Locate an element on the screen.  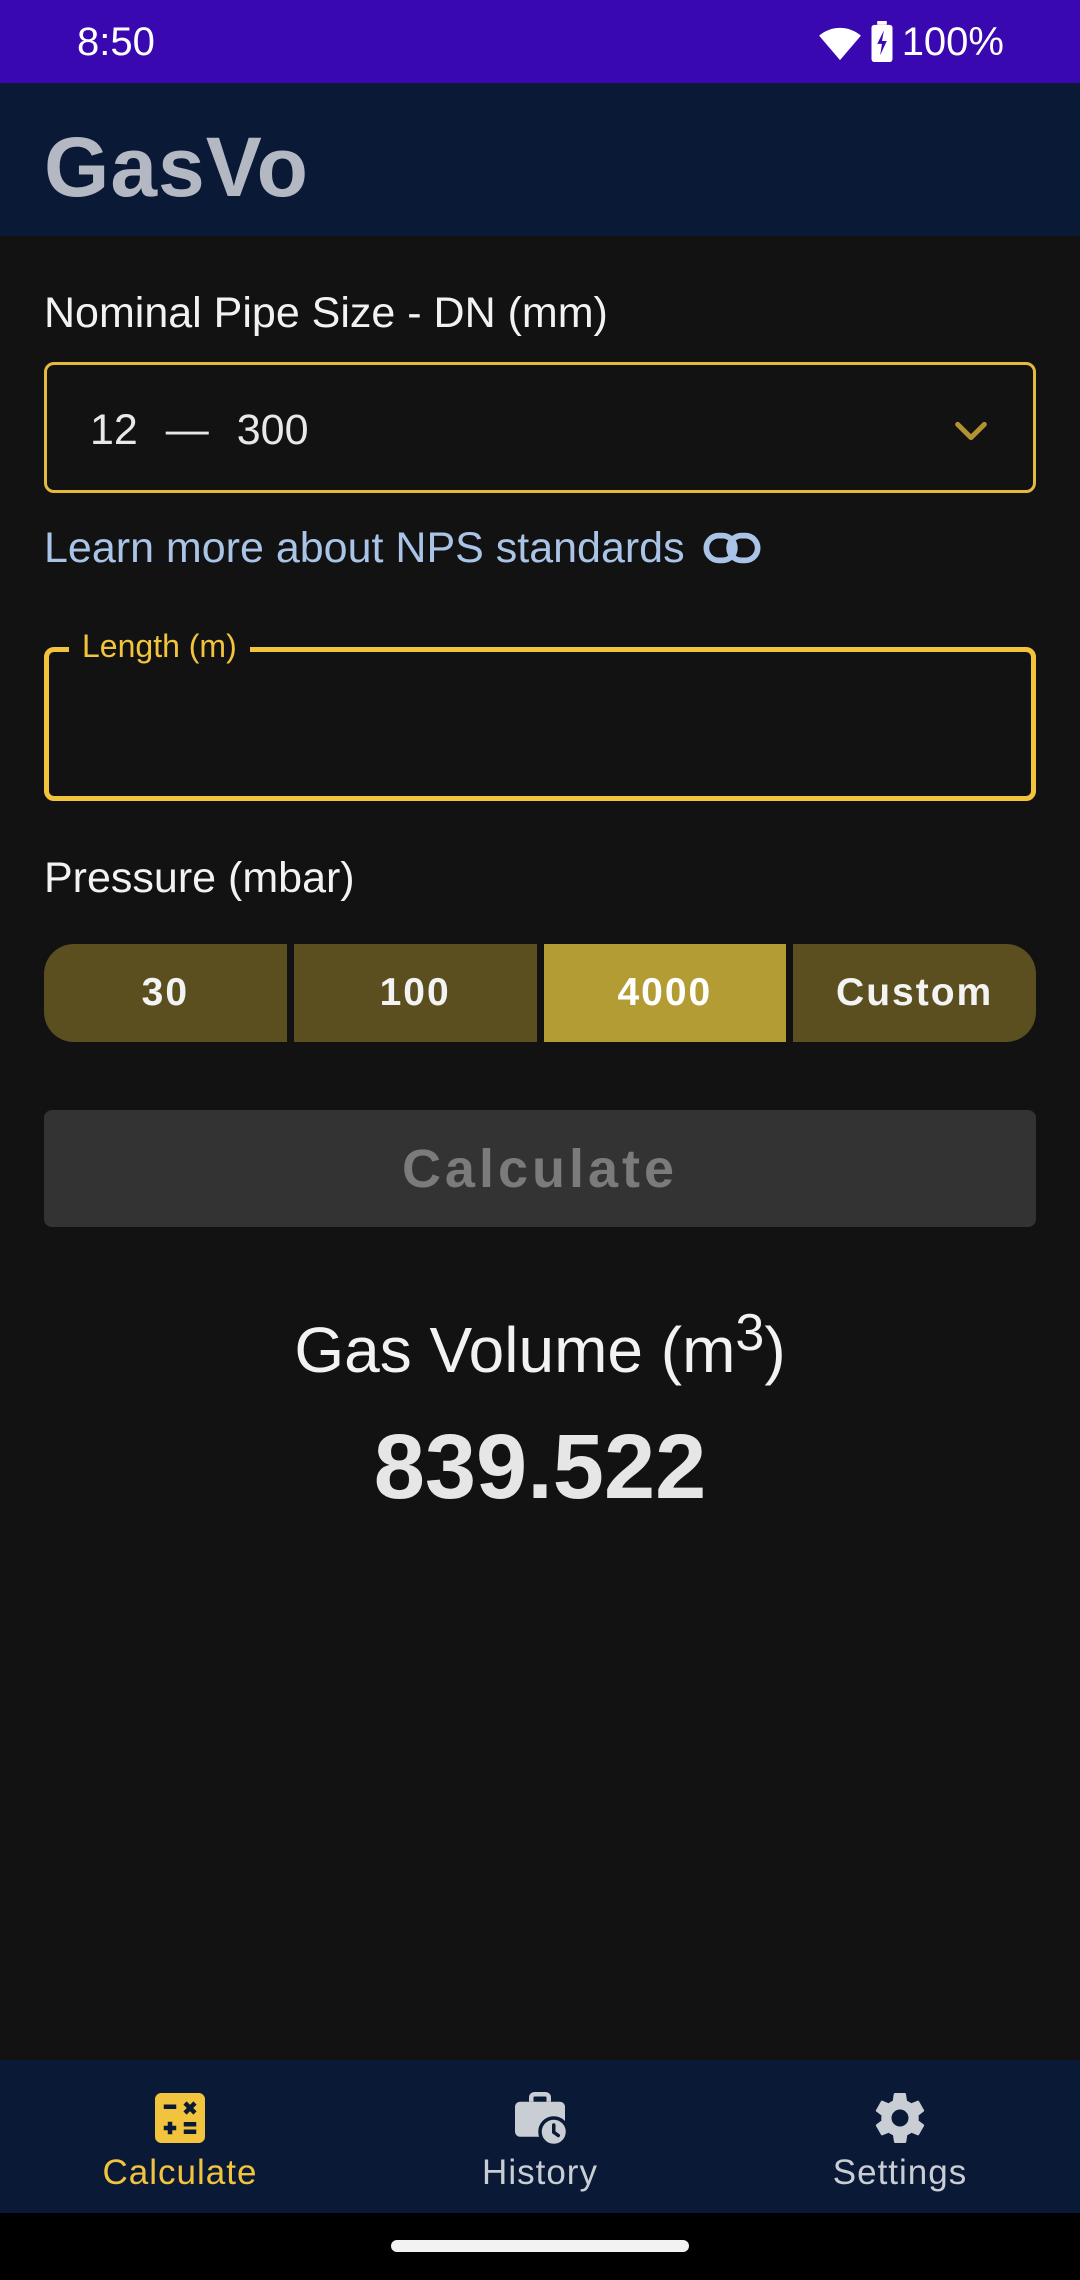
pipe-size-value-from: 12 is located at coordinates (114, 430).